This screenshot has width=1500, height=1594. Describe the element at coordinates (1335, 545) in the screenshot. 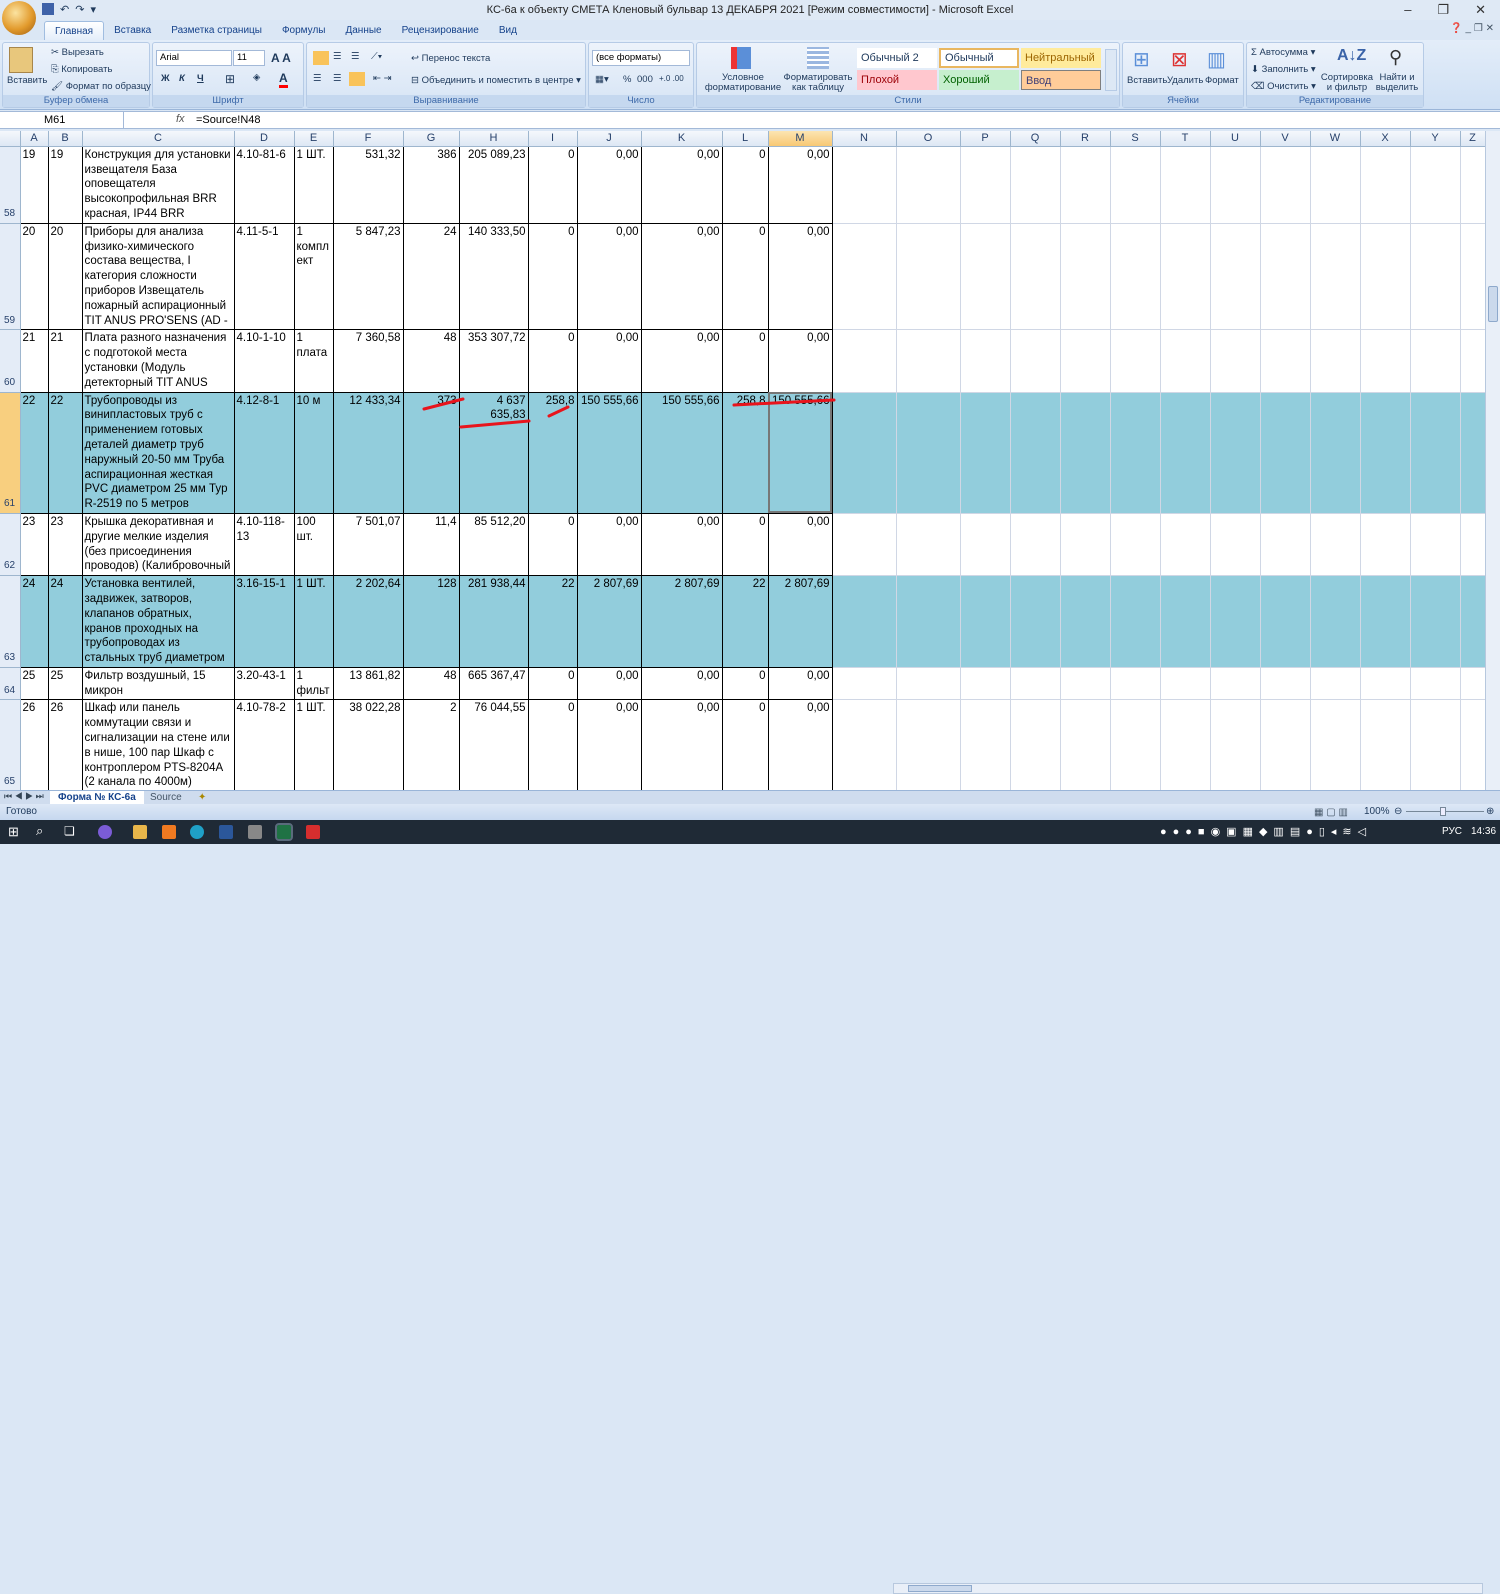

I see `cell-W62` at that location.